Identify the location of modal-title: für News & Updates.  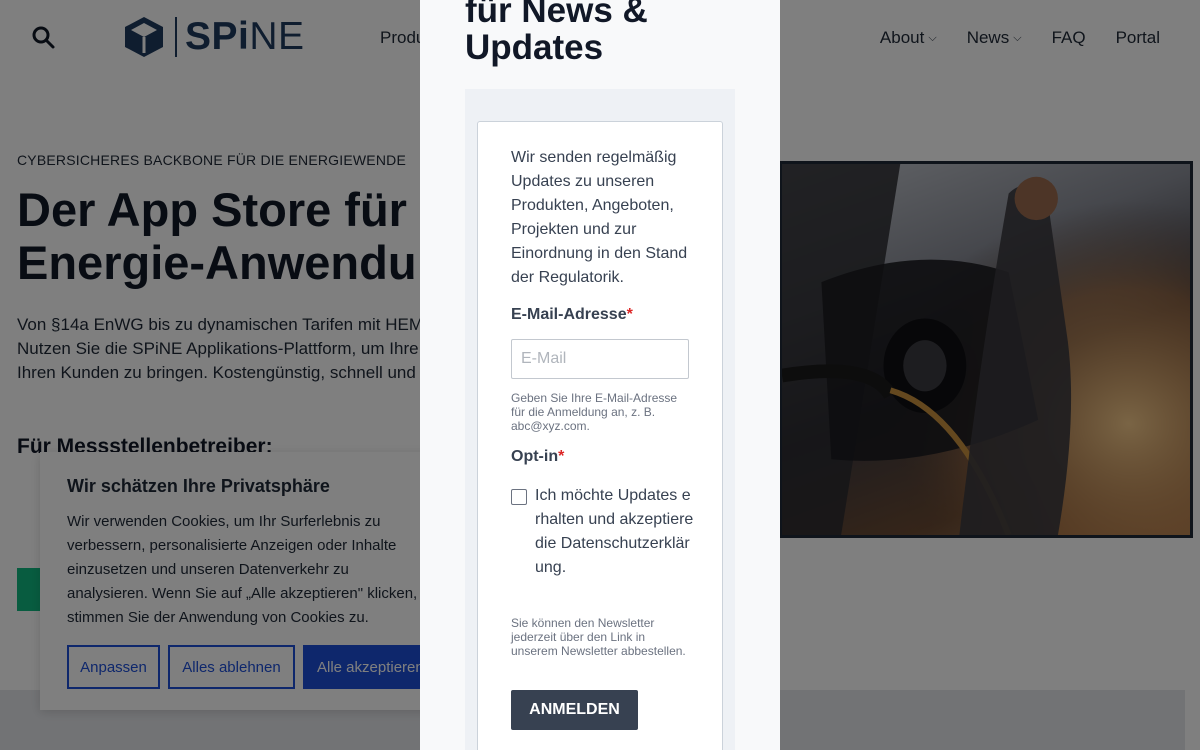
(556, 33).